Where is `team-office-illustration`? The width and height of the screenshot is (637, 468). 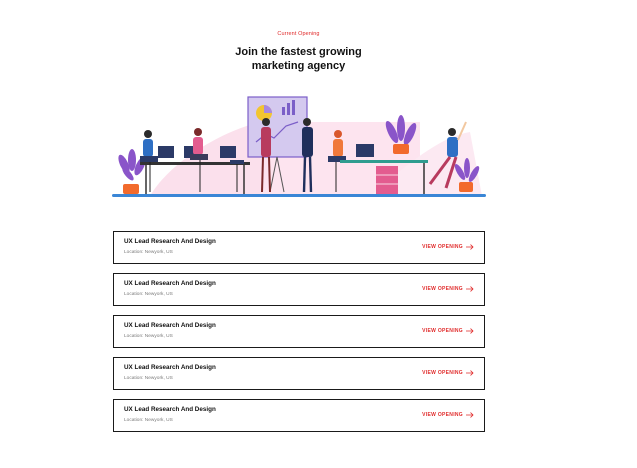
team-office-illustration is located at coordinates (299, 146).